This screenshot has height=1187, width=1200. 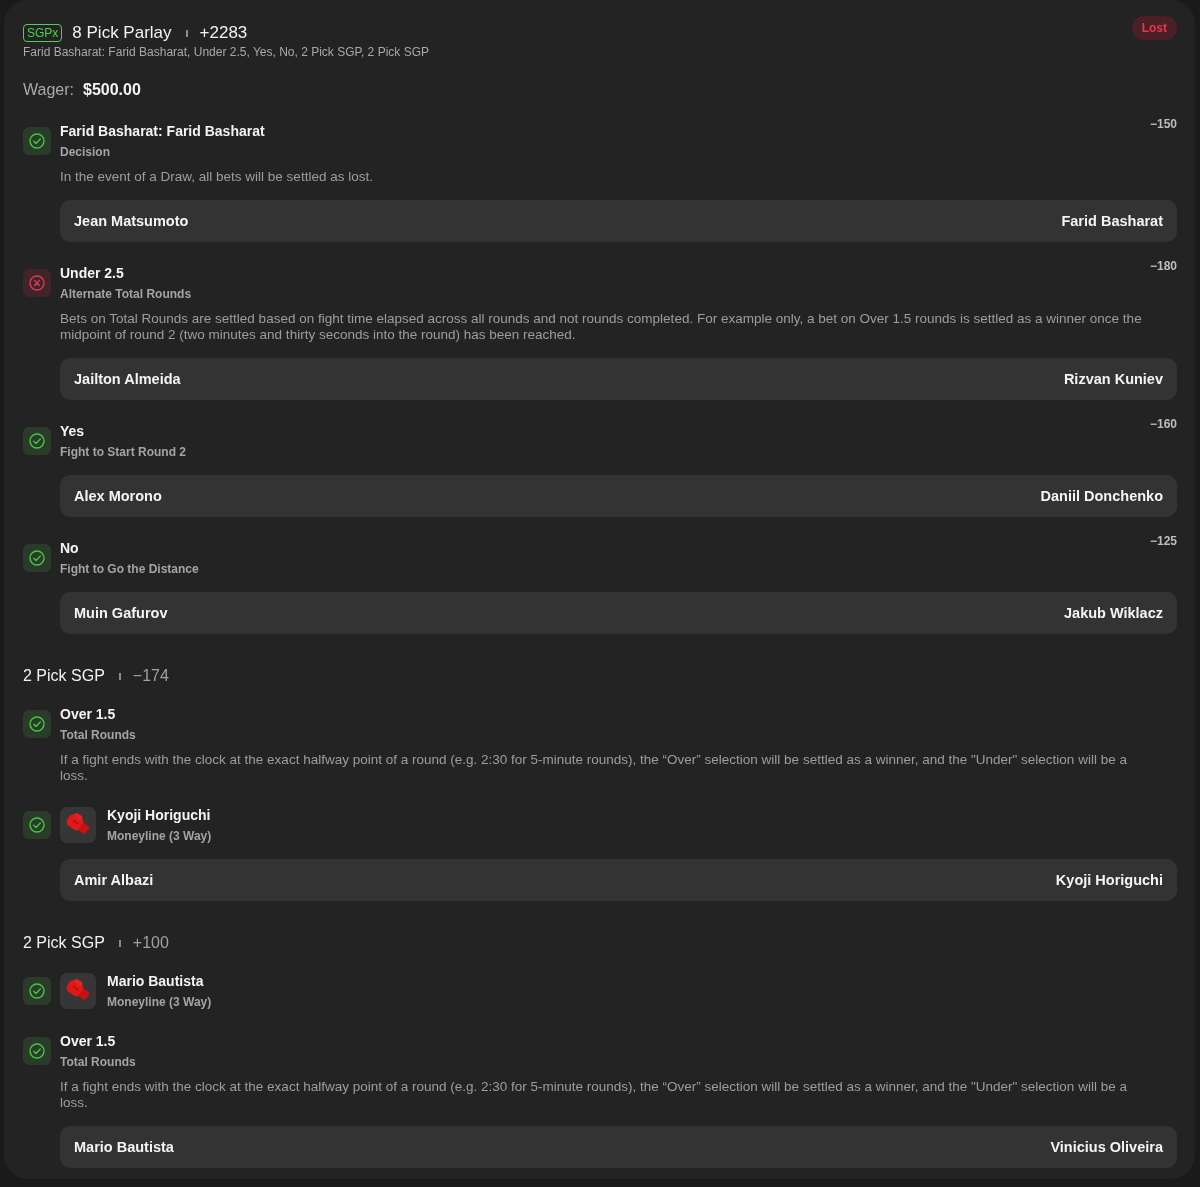 What do you see at coordinates (223, 33) in the screenshot?
I see `parlay-odds: +2283` at bounding box center [223, 33].